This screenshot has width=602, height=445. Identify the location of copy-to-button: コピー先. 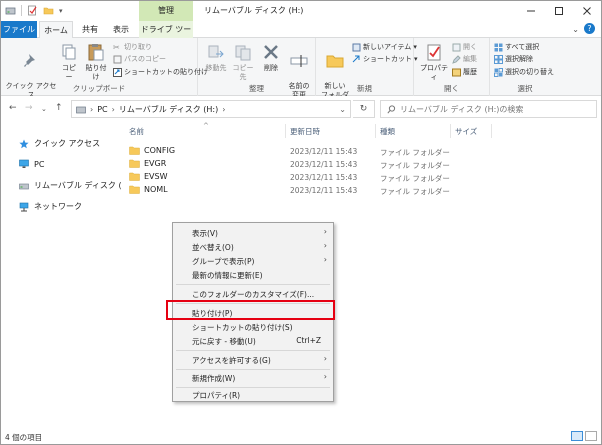
(243, 62).